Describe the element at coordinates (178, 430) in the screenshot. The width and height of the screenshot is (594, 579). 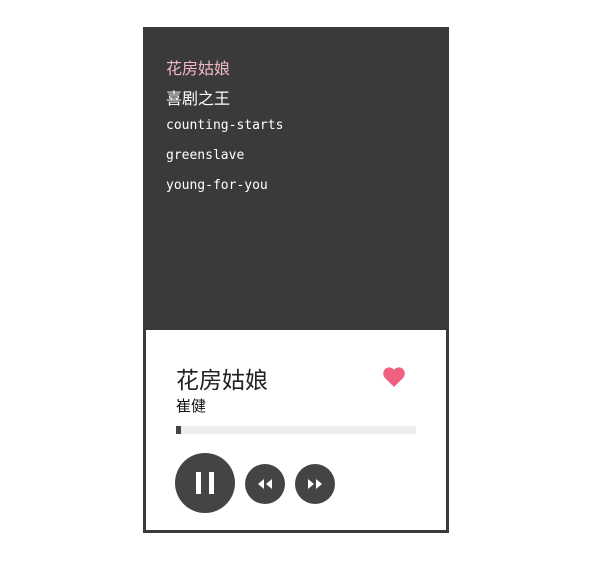
I see `progress-fill` at that location.